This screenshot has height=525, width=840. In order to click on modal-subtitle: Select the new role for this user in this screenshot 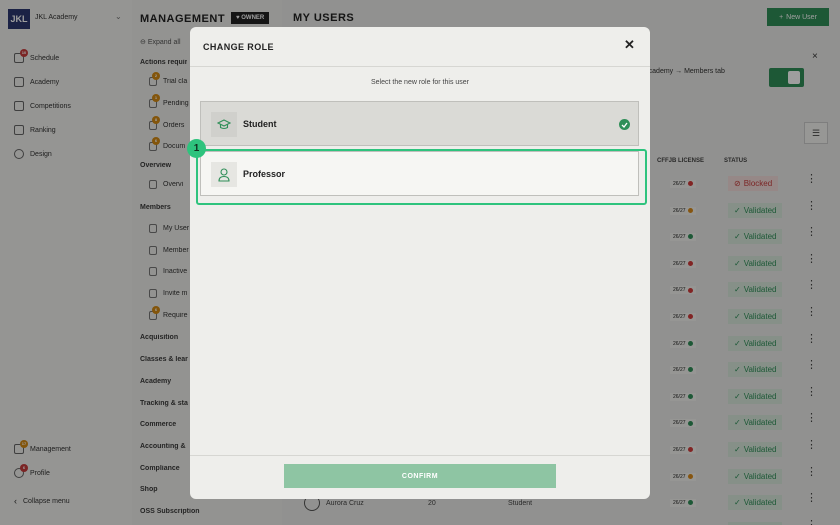, I will do `click(420, 82)`.